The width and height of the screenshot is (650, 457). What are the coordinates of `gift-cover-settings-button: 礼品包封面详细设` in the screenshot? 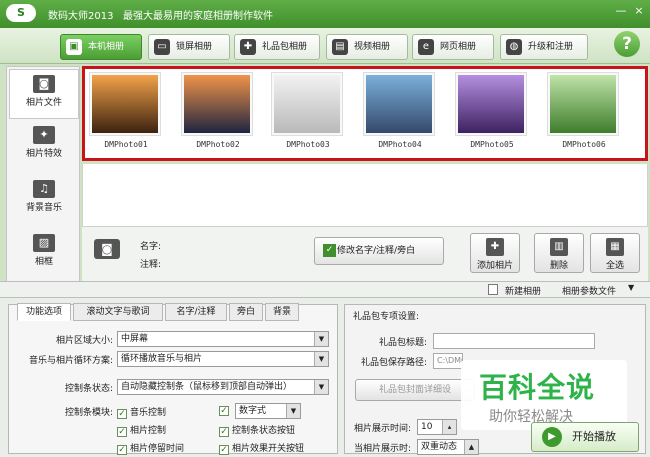 It's located at (415, 390).